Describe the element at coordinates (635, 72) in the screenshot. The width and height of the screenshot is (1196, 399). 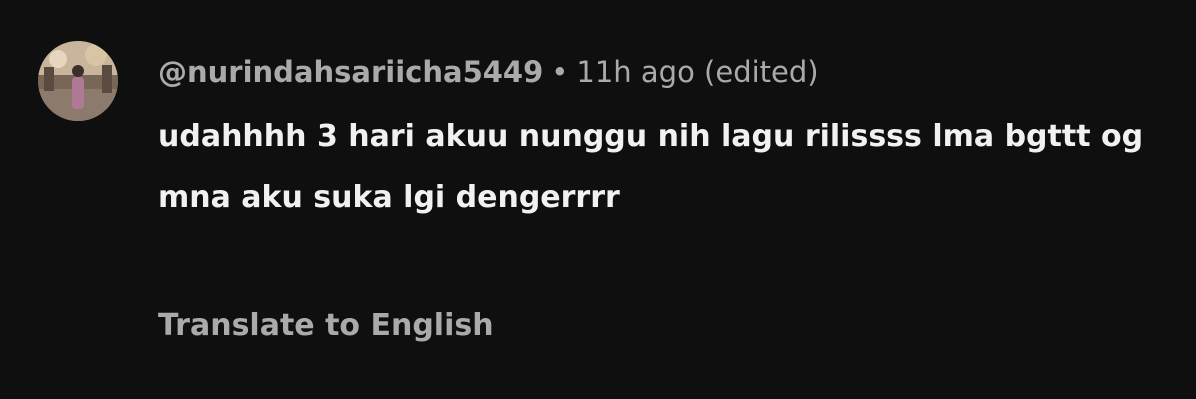
I see `comment-timestamp: 11h ago` at that location.